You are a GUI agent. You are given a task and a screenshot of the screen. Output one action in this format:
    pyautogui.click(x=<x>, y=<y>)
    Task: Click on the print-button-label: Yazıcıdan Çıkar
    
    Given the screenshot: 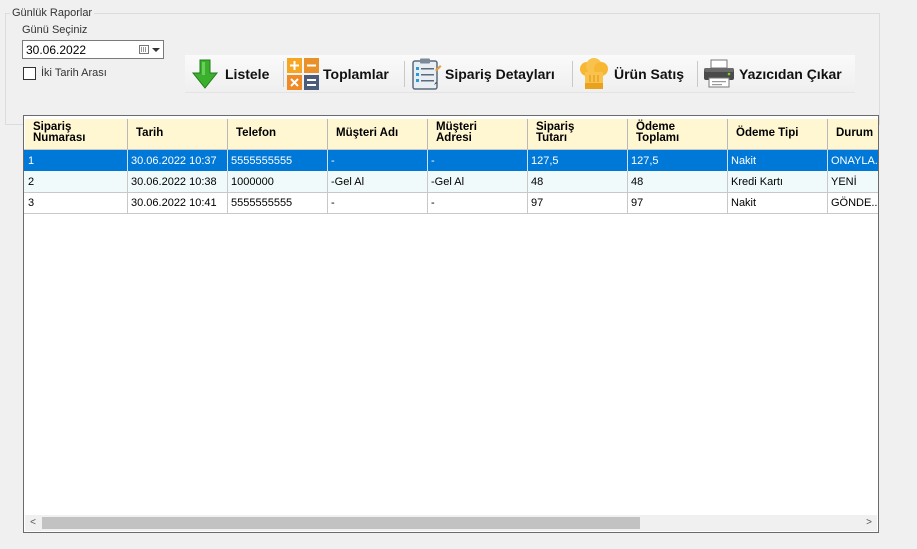 What is the action you would take?
    pyautogui.click(x=790, y=74)
    